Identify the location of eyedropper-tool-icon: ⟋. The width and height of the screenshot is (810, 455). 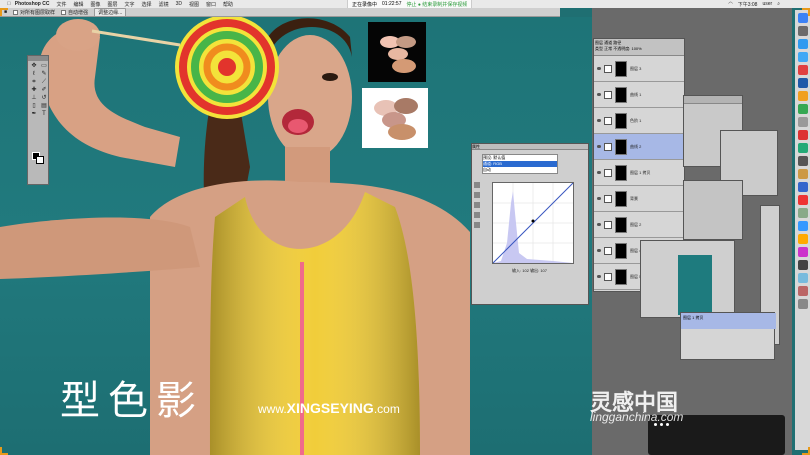
(44, 82).